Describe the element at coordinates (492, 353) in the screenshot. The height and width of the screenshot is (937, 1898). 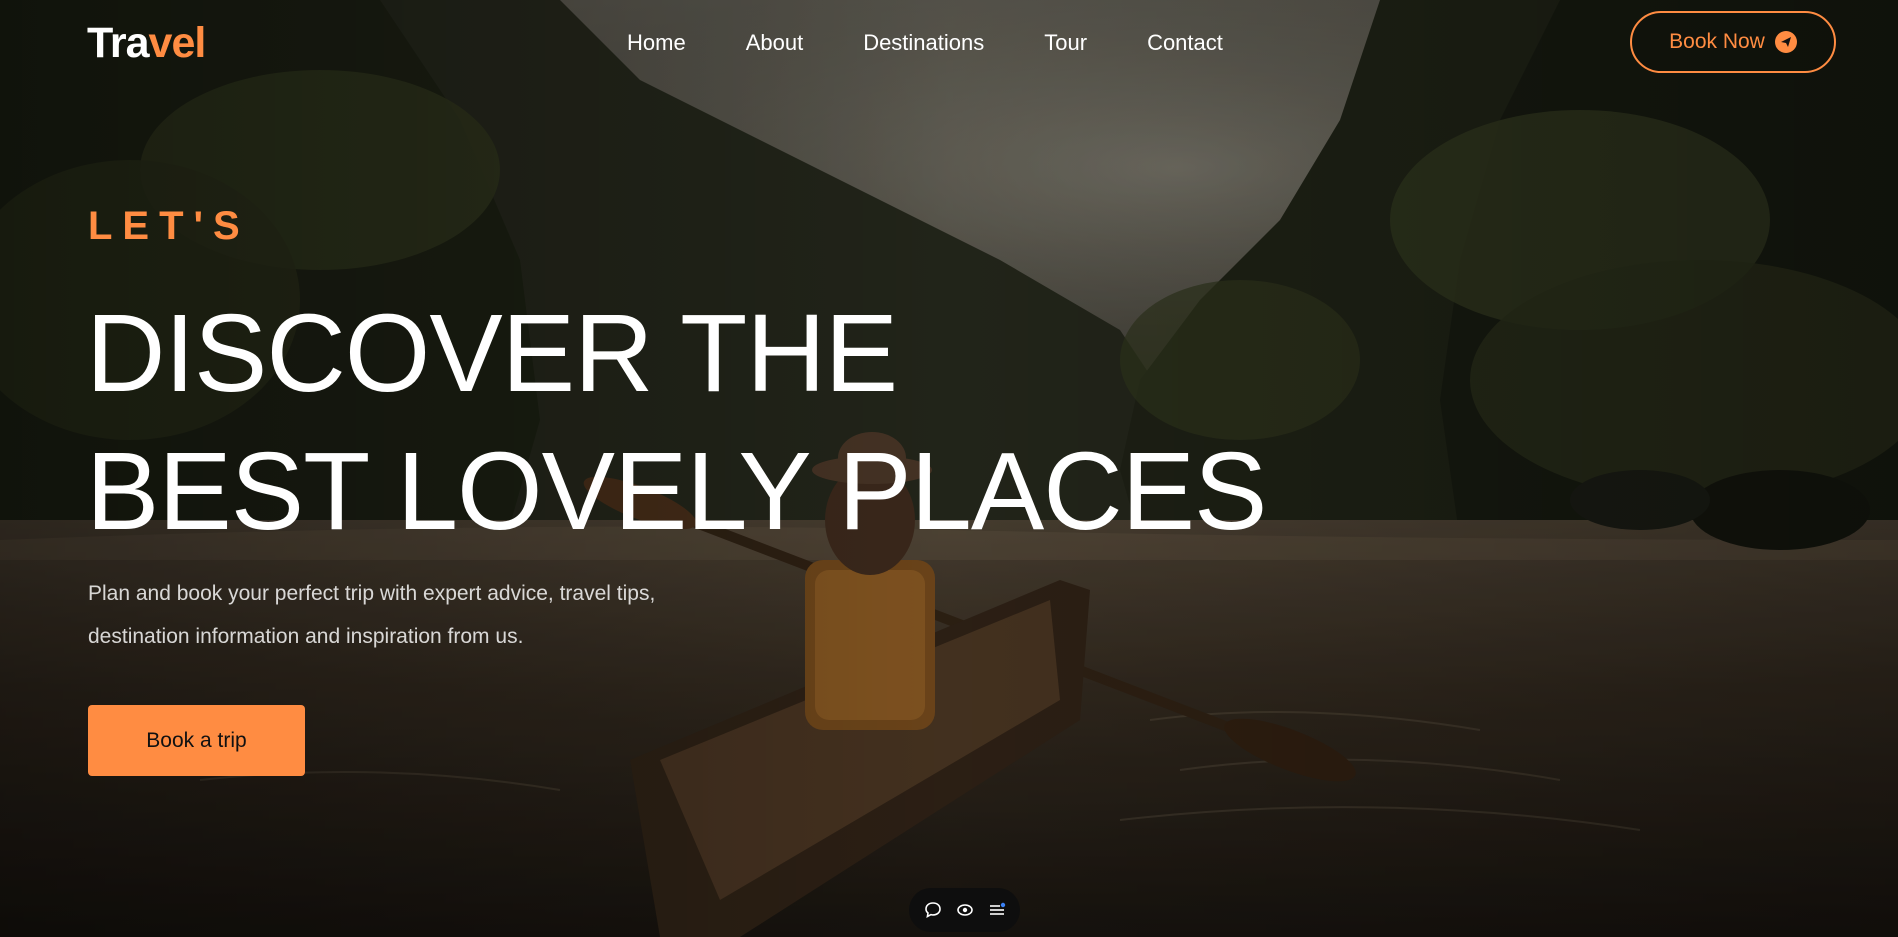
I see `hero-headline-line1: DISCOVER THE` at that location.